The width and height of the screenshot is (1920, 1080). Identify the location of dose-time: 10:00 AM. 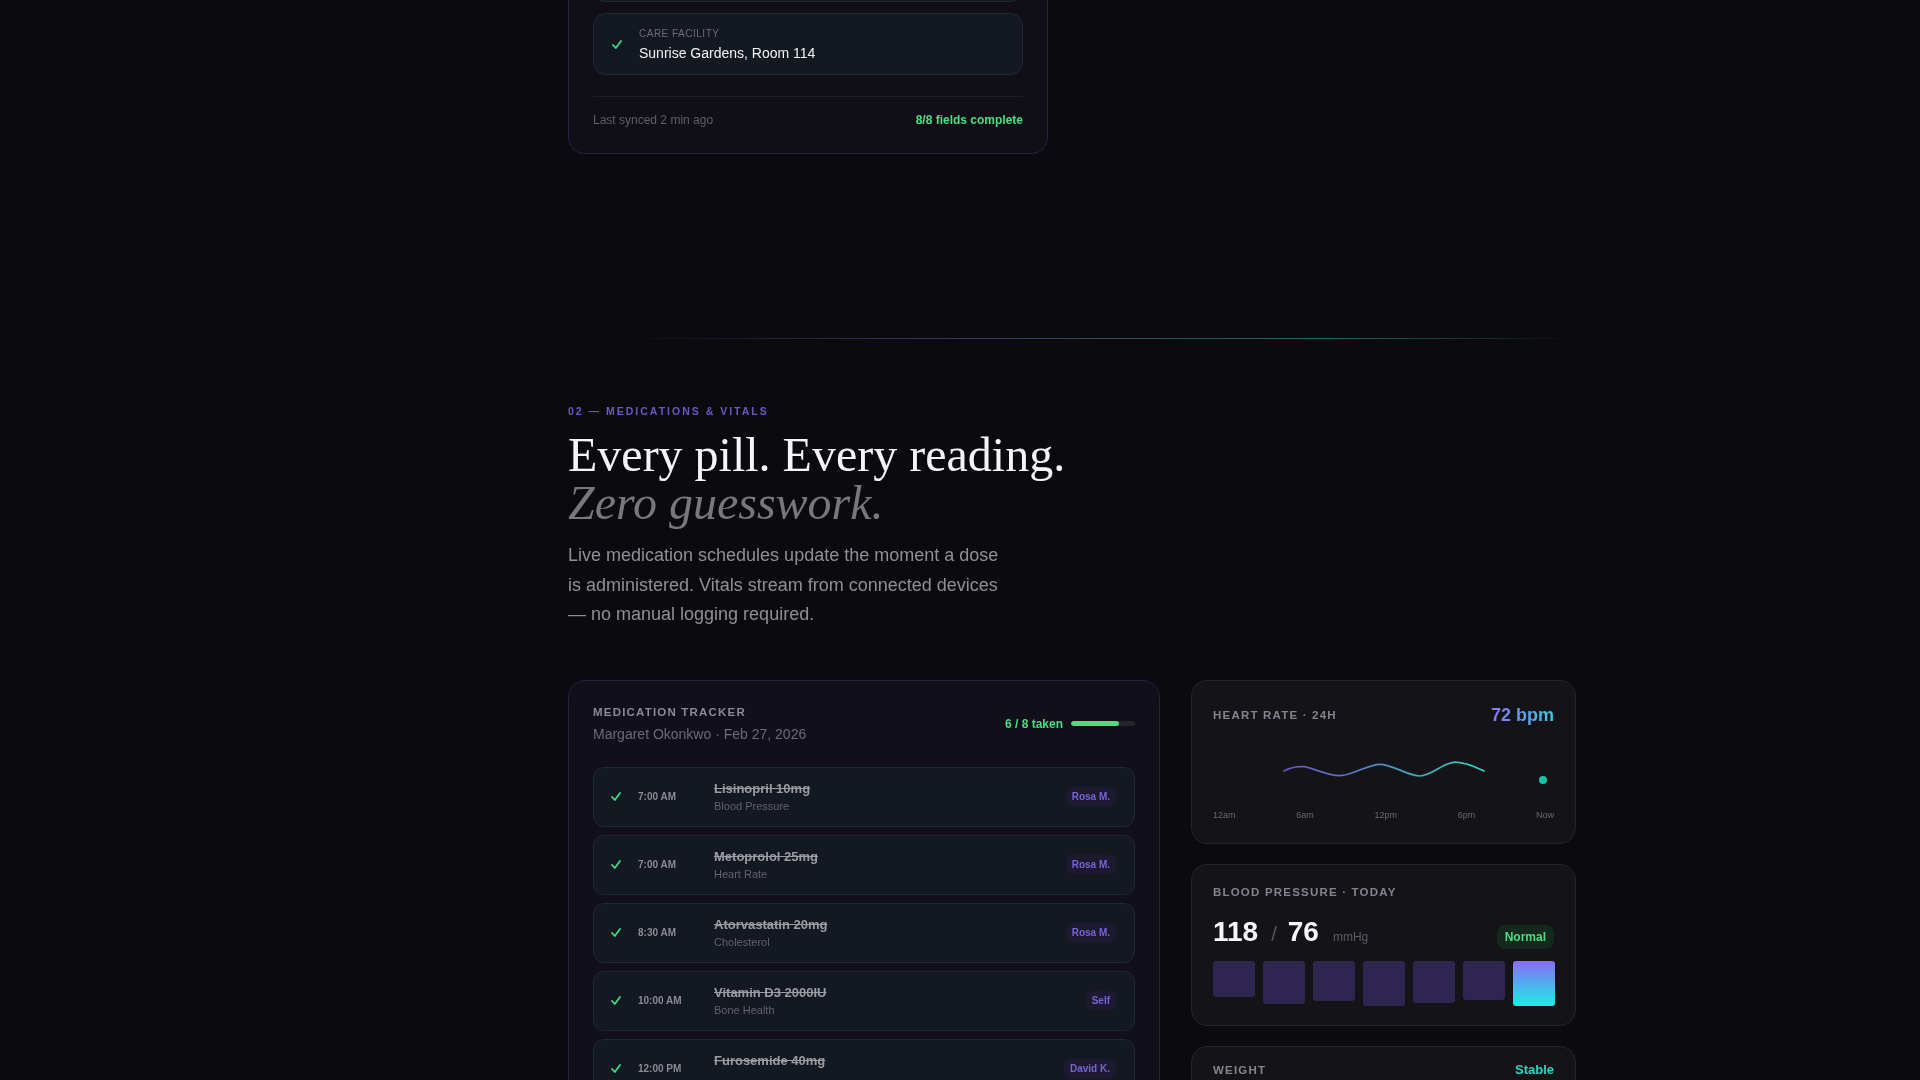
(660, 1001).